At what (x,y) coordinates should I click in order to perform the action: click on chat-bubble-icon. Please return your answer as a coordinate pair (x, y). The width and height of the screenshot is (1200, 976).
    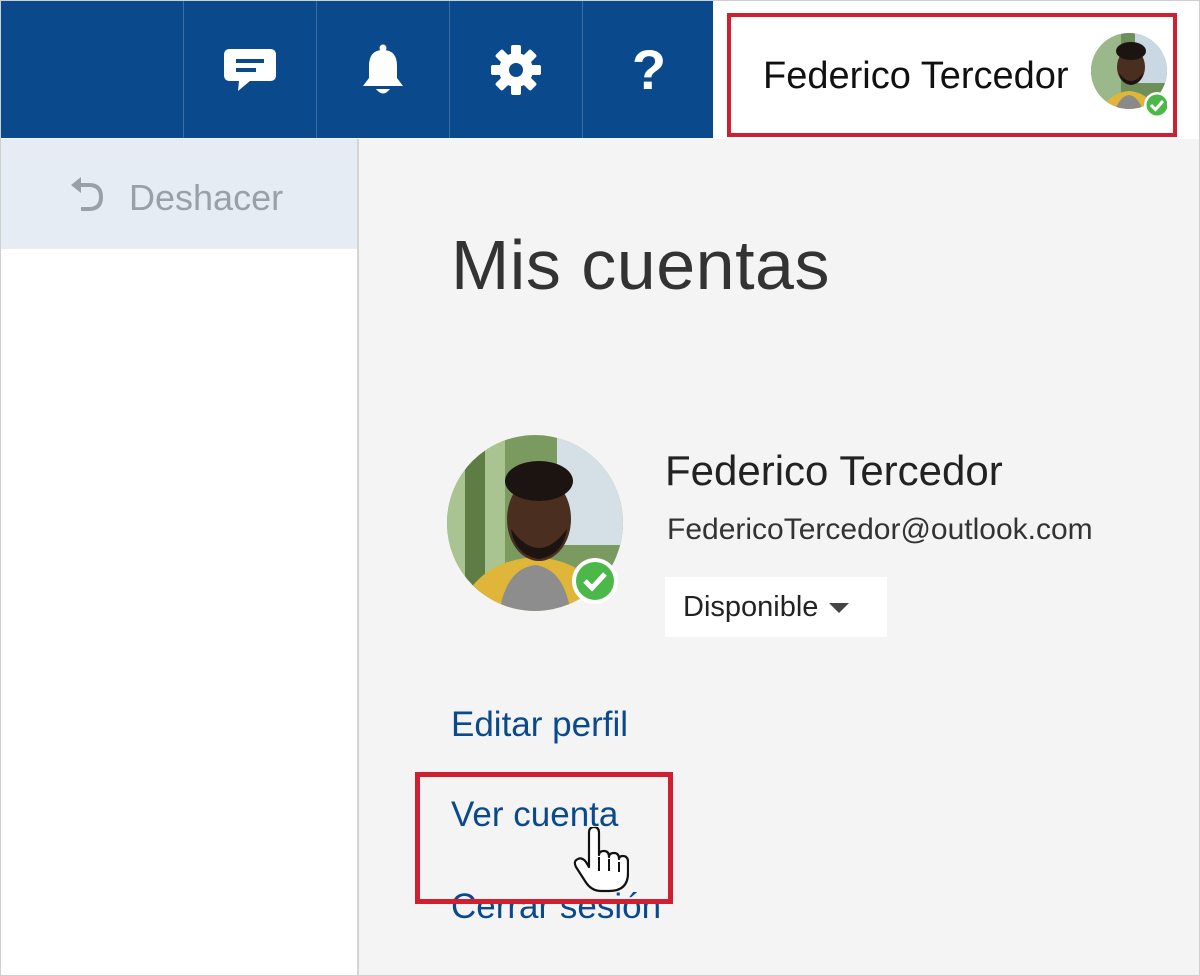
    Looking at the image, I should click on (250, 69).